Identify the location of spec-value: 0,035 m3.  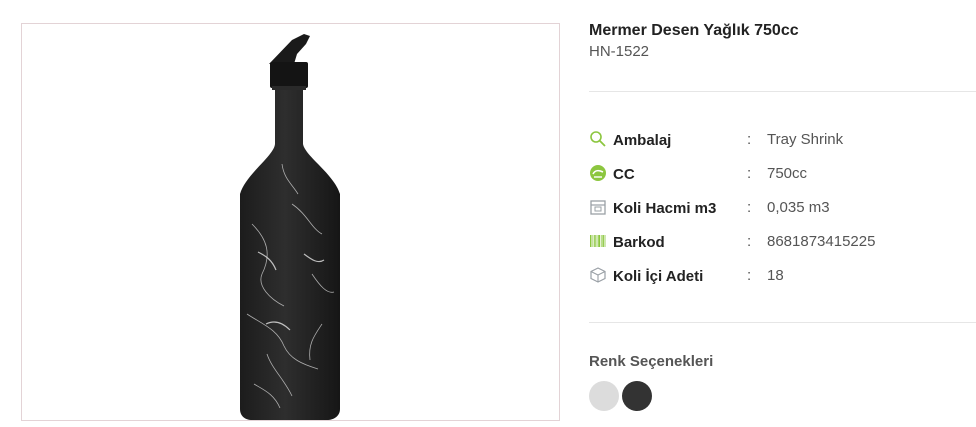
(798, 207).